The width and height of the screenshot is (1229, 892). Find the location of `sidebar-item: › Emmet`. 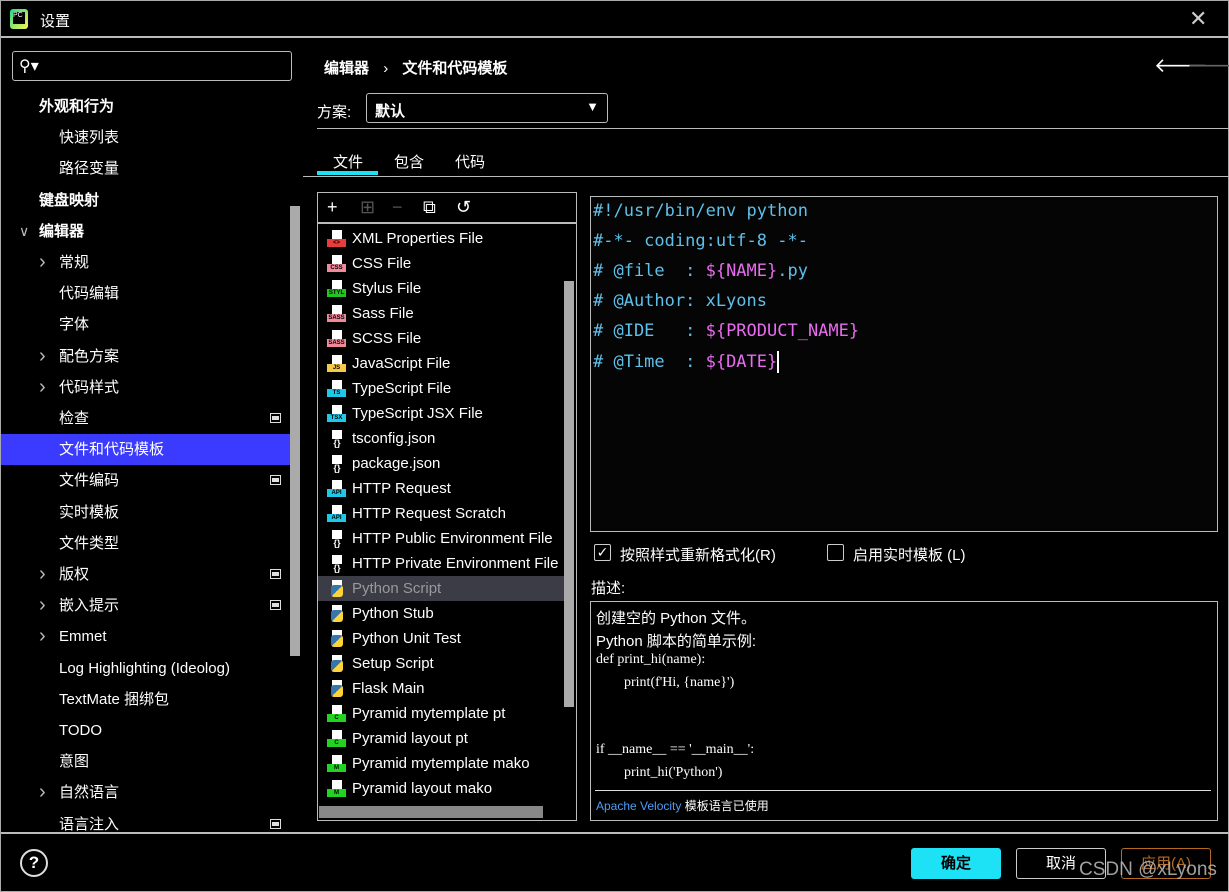

sidebar-item: › Emmet is located at coordinates (146, 636).